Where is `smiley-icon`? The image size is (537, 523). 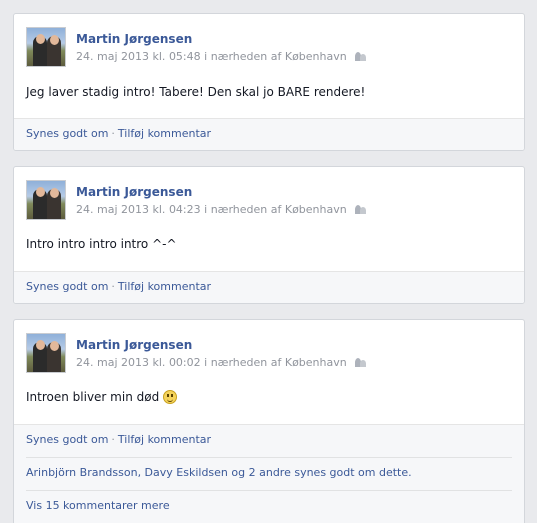
smiley-icon is located at coordinates (170, 397).